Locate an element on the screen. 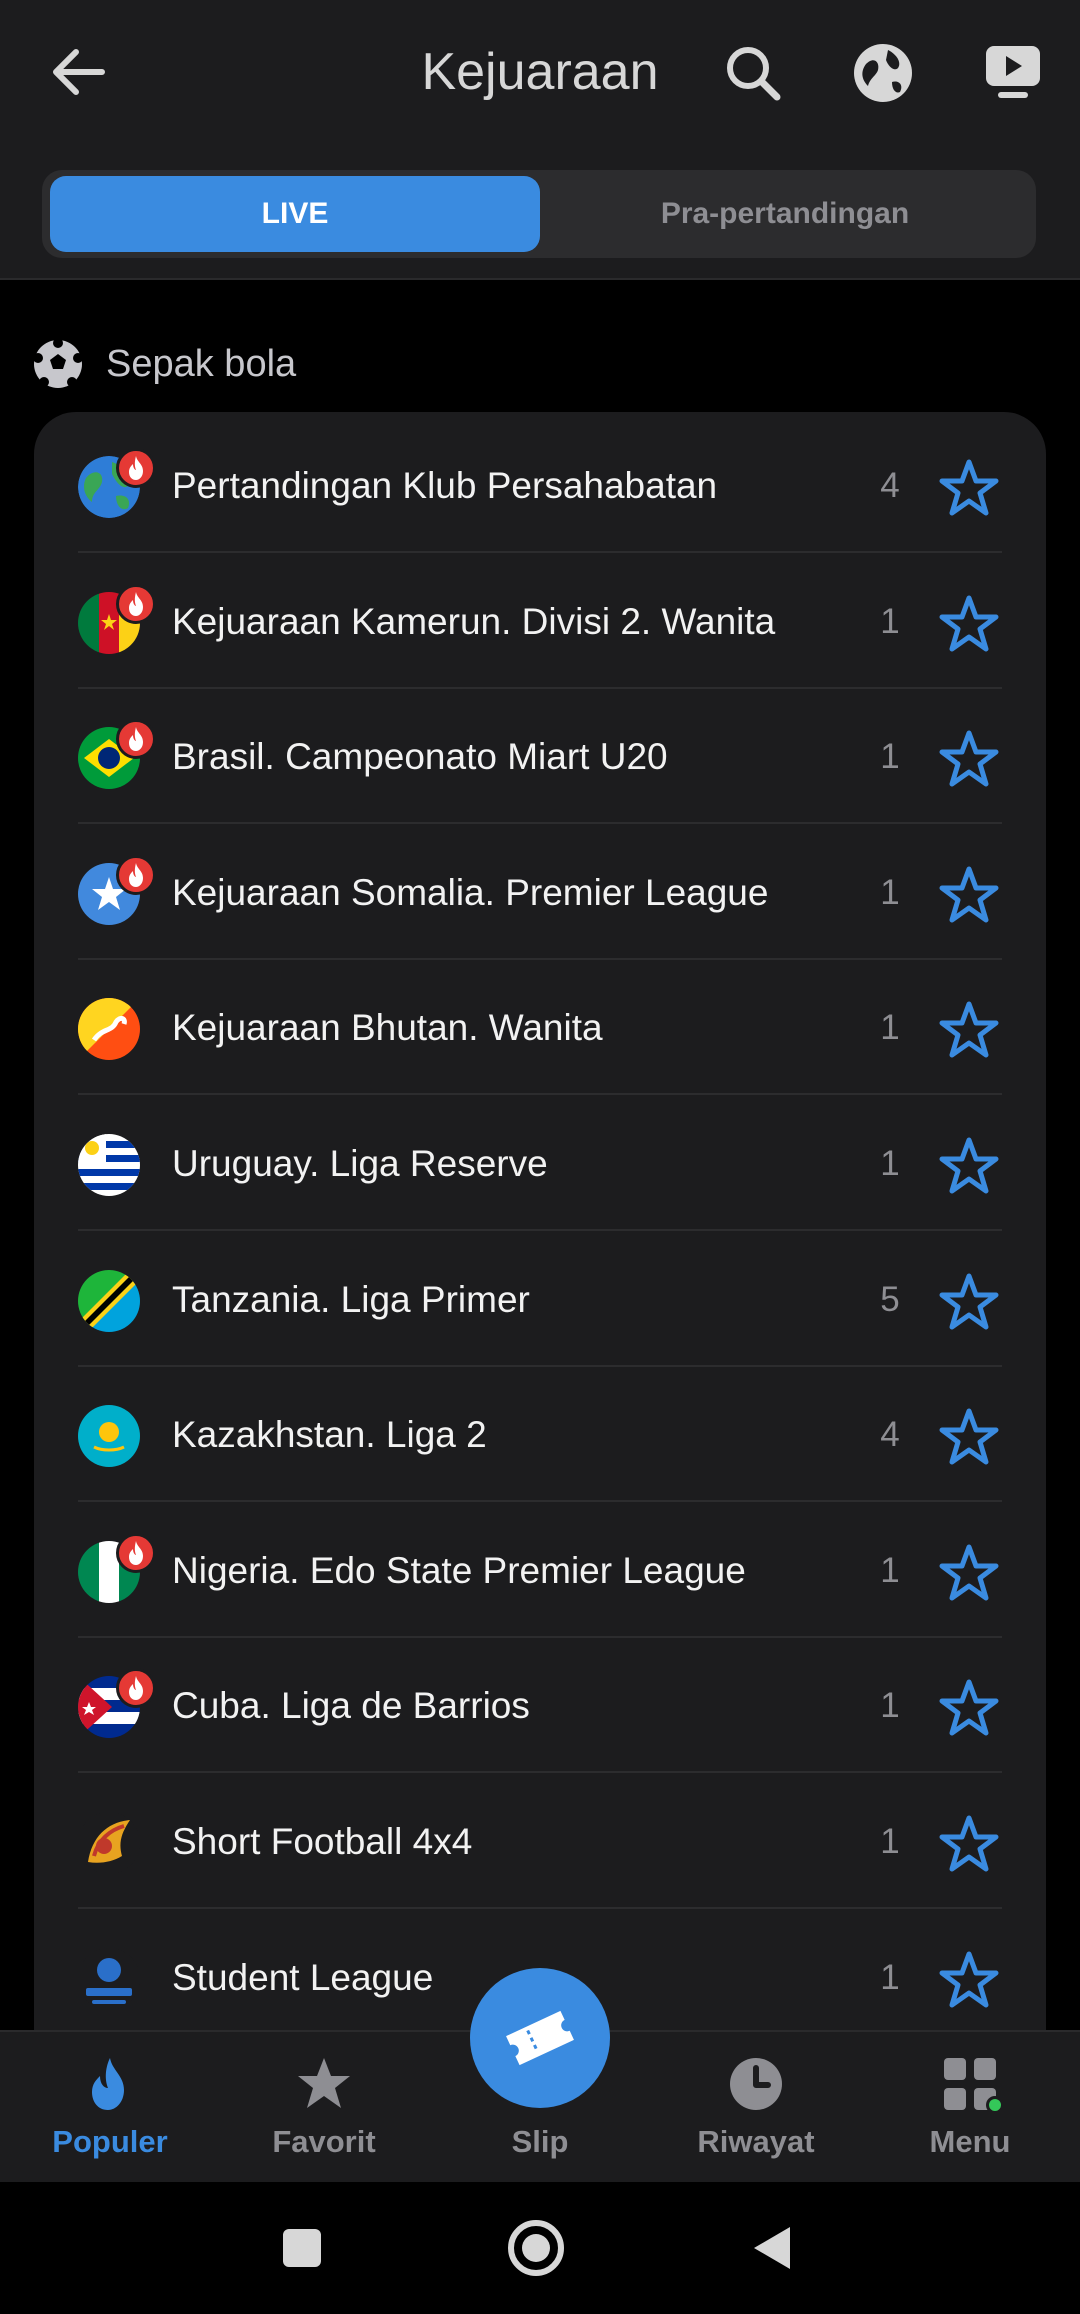 Image resolution: width=1080 pixels, height=2314 pixels. star-icon is located at coordinates (324, 2083).